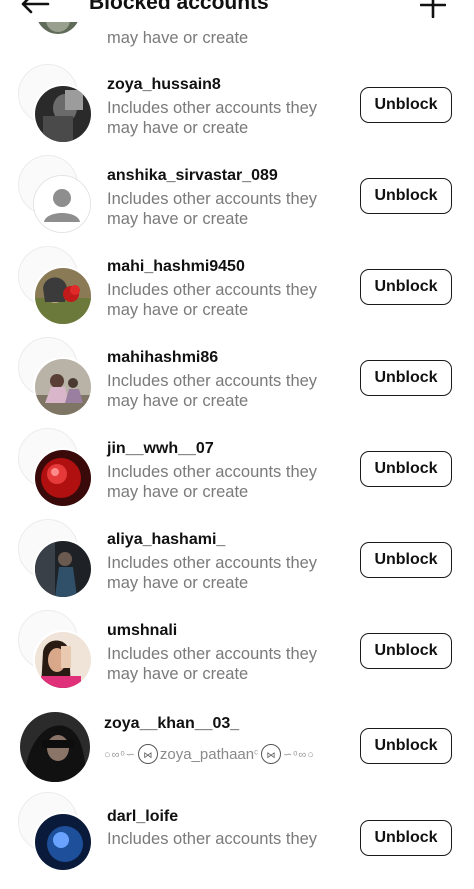  What do you see at coordinates (179, 7) in the screenshot?
I see `page-title: Blocked accounts` at bounding box center [179, 7].